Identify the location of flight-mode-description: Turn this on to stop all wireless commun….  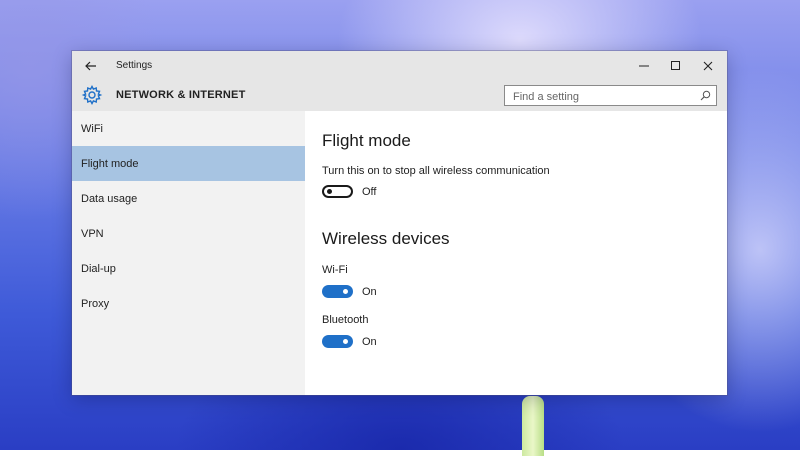
(436, 171).